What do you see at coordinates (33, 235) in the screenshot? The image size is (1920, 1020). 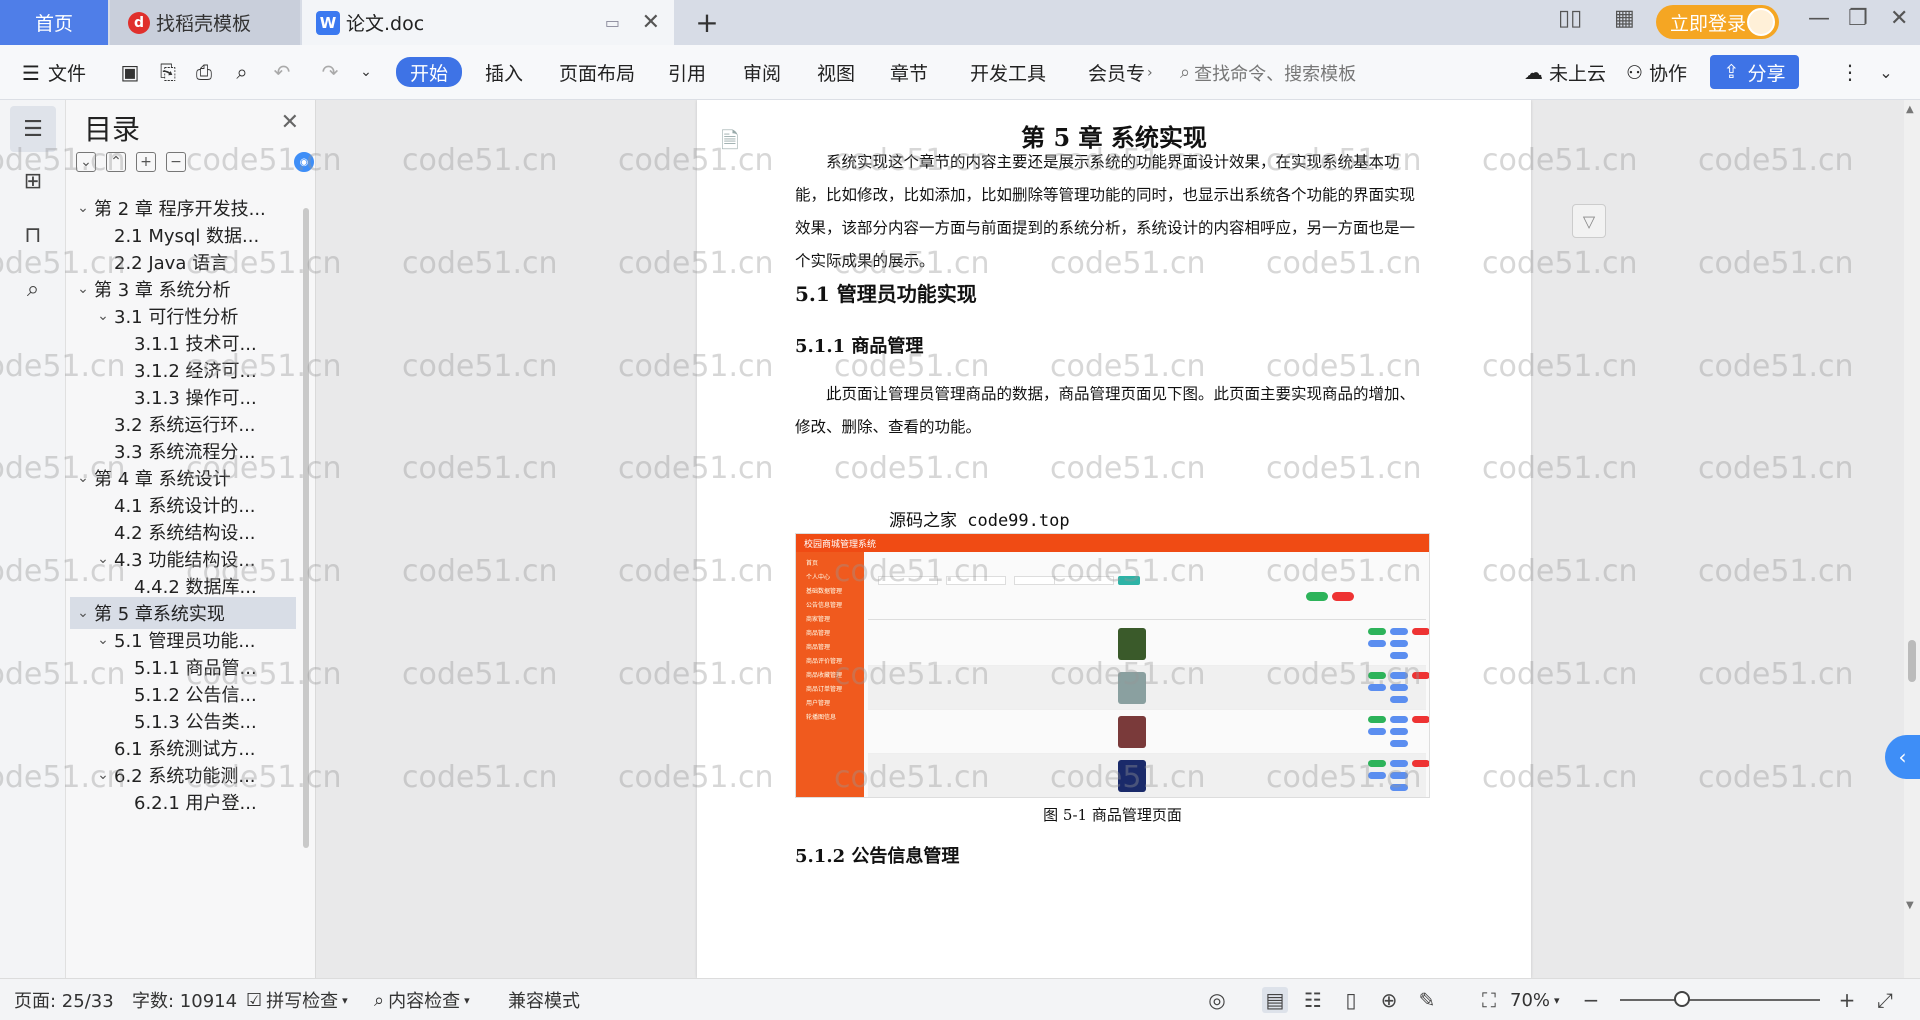 I see `bookmark-icon: ⊓` at bounding box center [33, 235].